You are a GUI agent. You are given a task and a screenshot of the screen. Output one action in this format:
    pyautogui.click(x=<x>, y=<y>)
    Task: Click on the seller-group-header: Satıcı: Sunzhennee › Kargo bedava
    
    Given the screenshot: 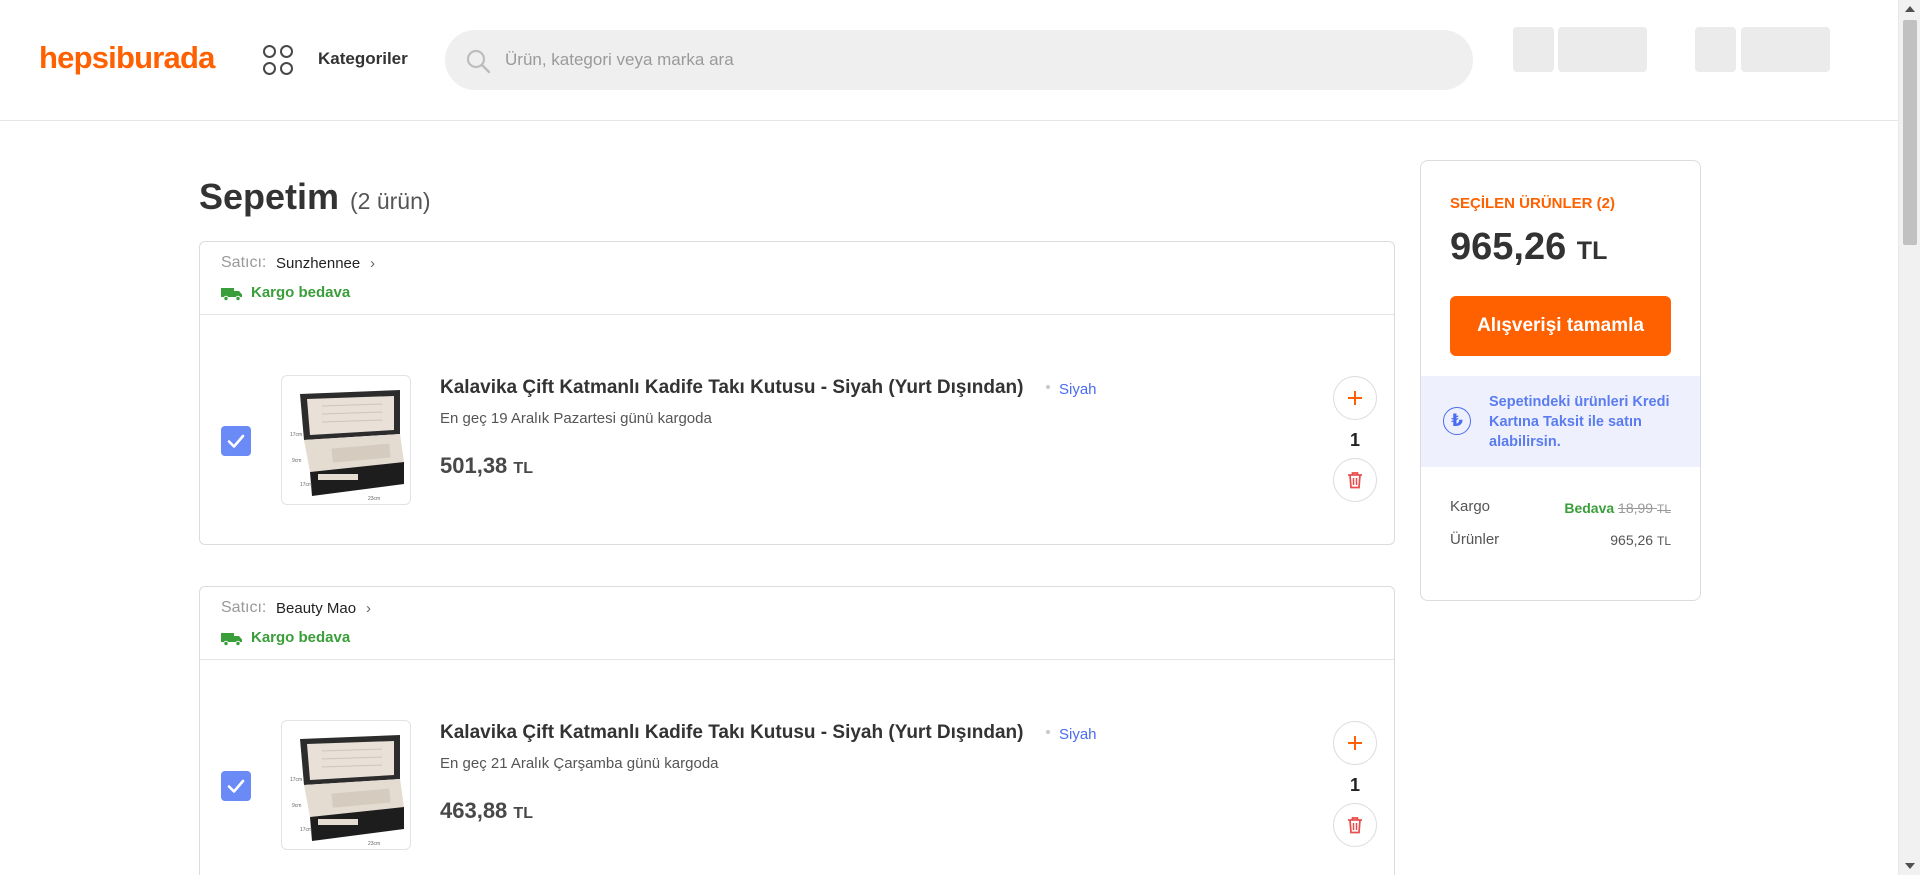 What is the action you would take?
    pyautogui.click(x=797, y=278)
    